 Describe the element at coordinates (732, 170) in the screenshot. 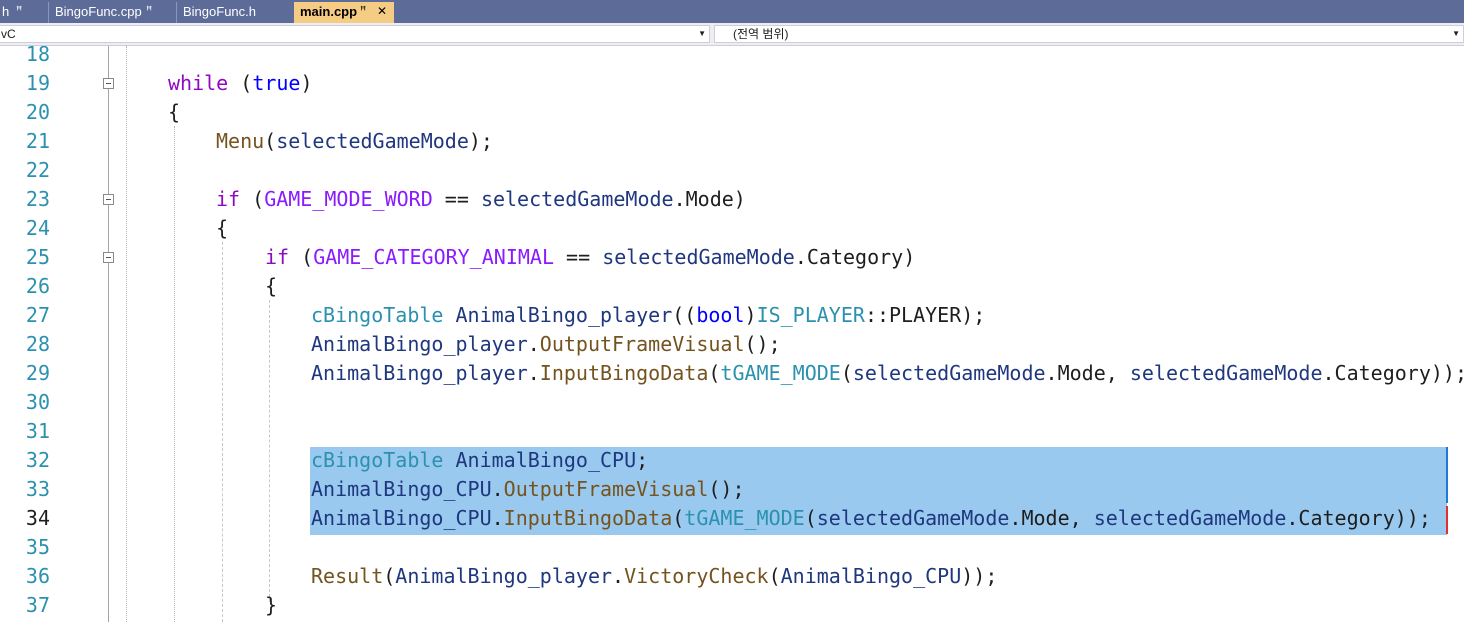

I see `code-line: 22` at that location.